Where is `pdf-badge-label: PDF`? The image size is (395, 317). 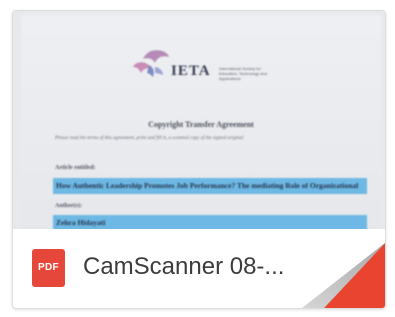
pdf-badge-label: PDF is located at coordinates (48, 267).